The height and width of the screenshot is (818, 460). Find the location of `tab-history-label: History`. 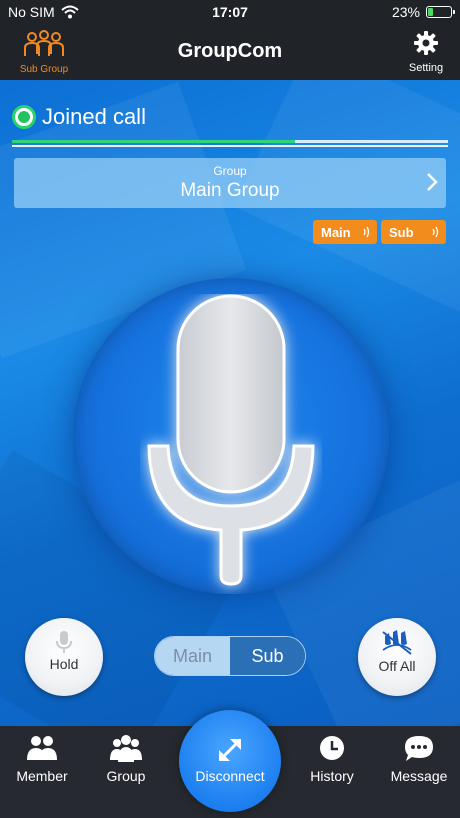

tab-history-label: History is located at coordinates (332, 776).